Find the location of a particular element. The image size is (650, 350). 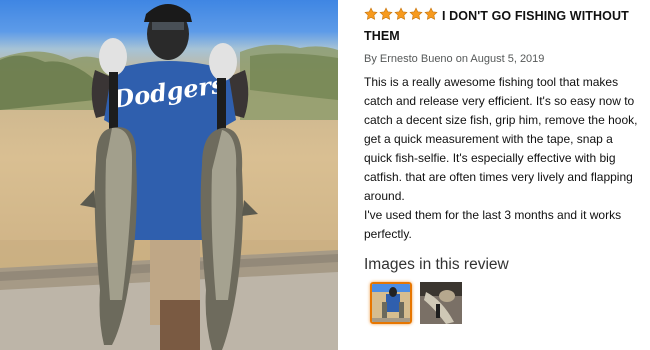

thumb-2-image is located at coordinates (441, 303).